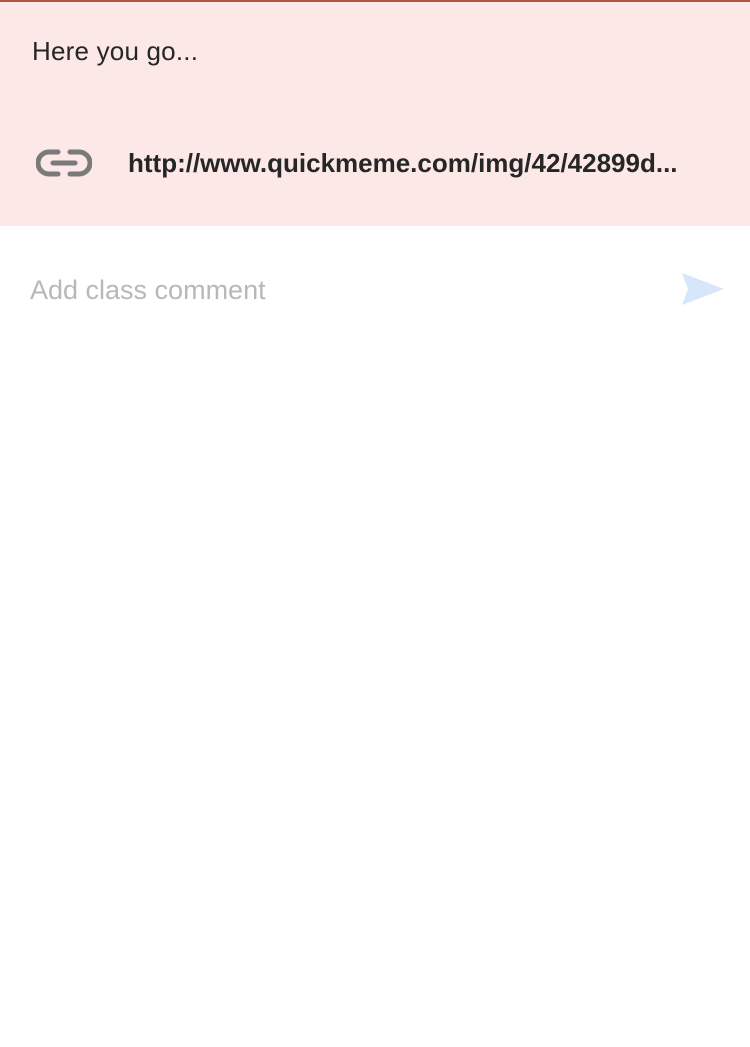 This screenshot has width=750, height=1047. Describe the element at coordinates (64, 163) in the screenshot. I see `link-icon` at that location.